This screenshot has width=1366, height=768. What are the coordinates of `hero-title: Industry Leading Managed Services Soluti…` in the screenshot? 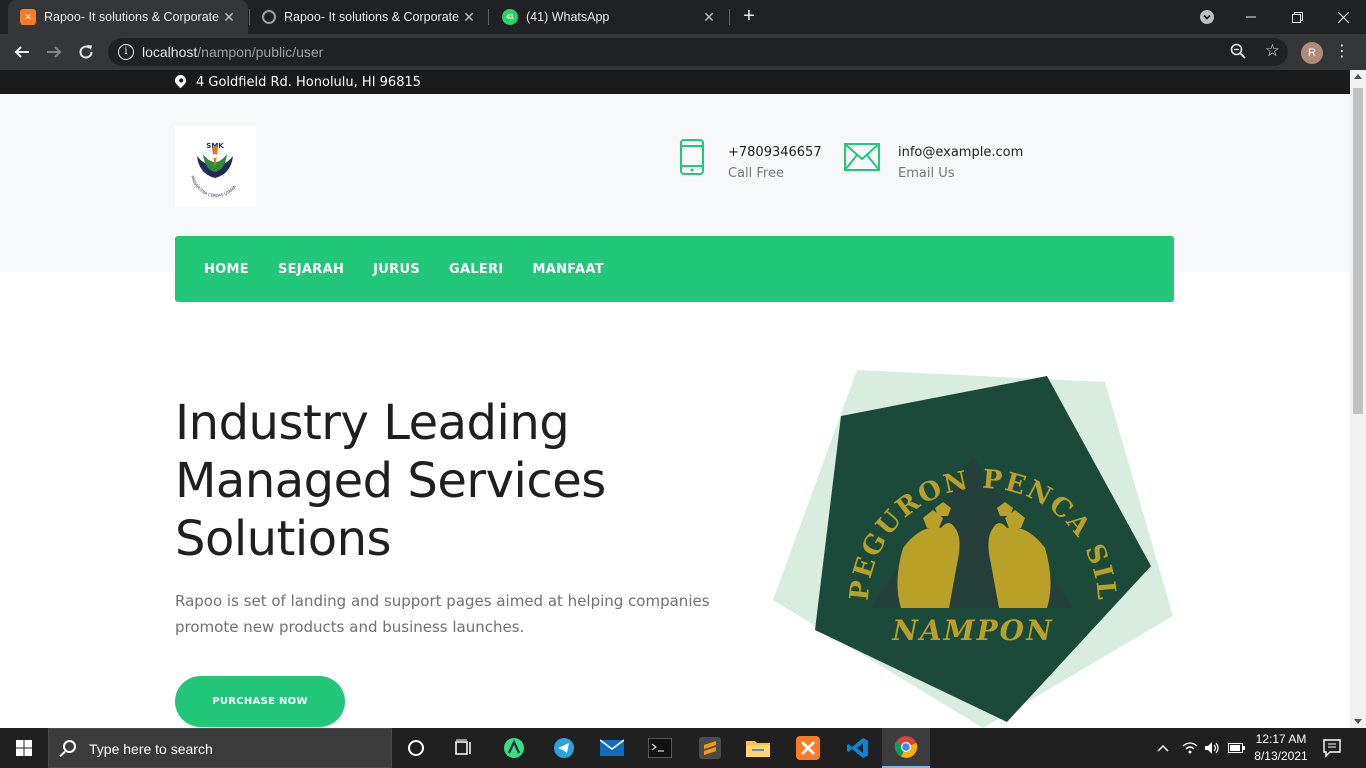 It's located at (390, 481).